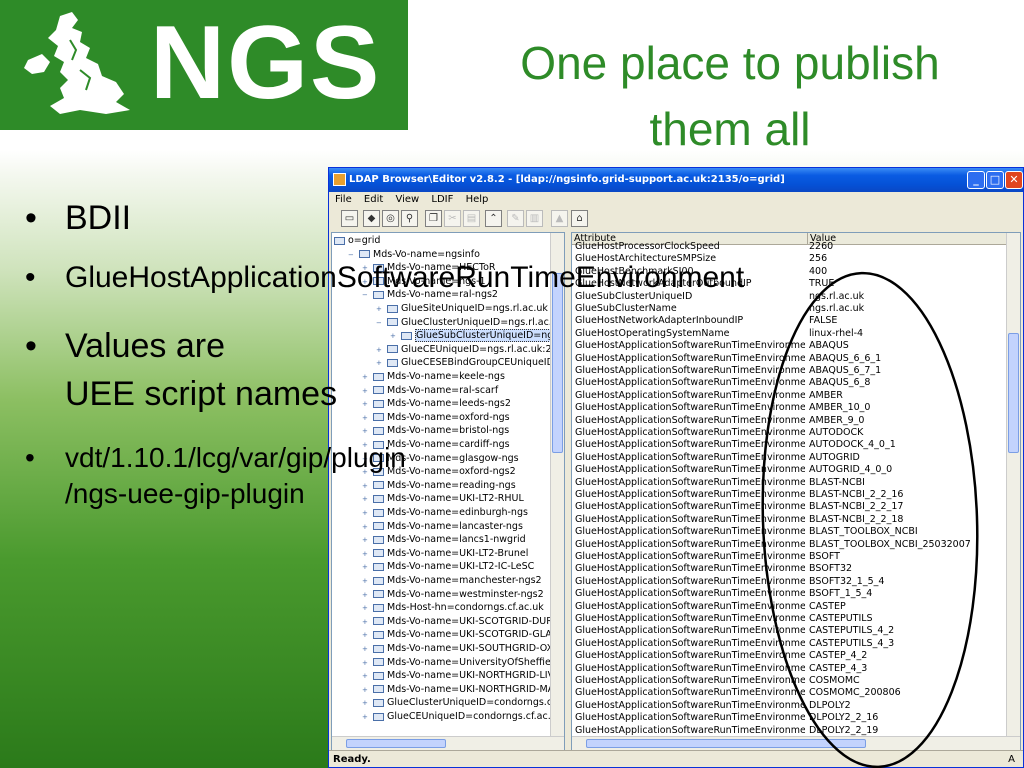 This screenshot has height=768, width=1024. I want to click on minimize-icon: _, so click(976, 180).